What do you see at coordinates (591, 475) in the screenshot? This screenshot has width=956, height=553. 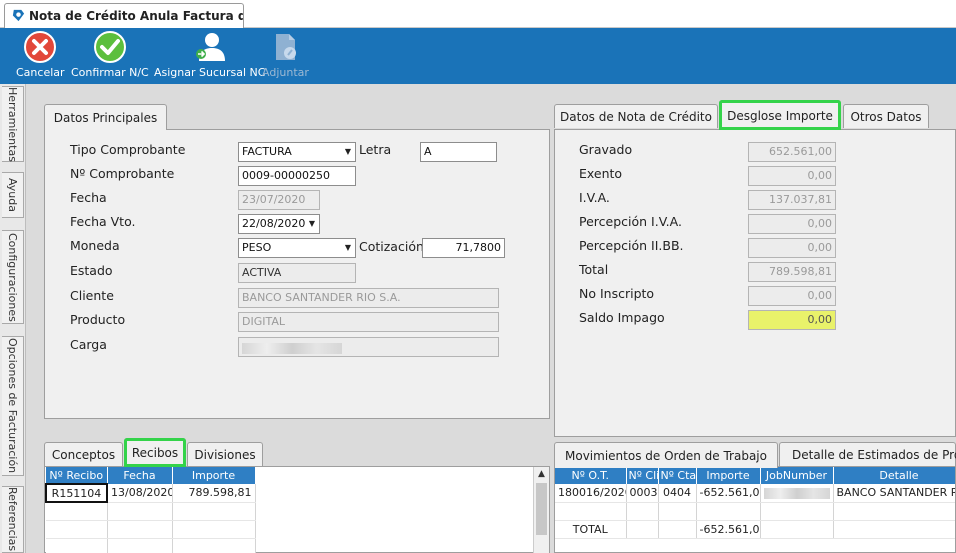 I see `column-header: Nº O.T.` at bounding box center [591, 475].